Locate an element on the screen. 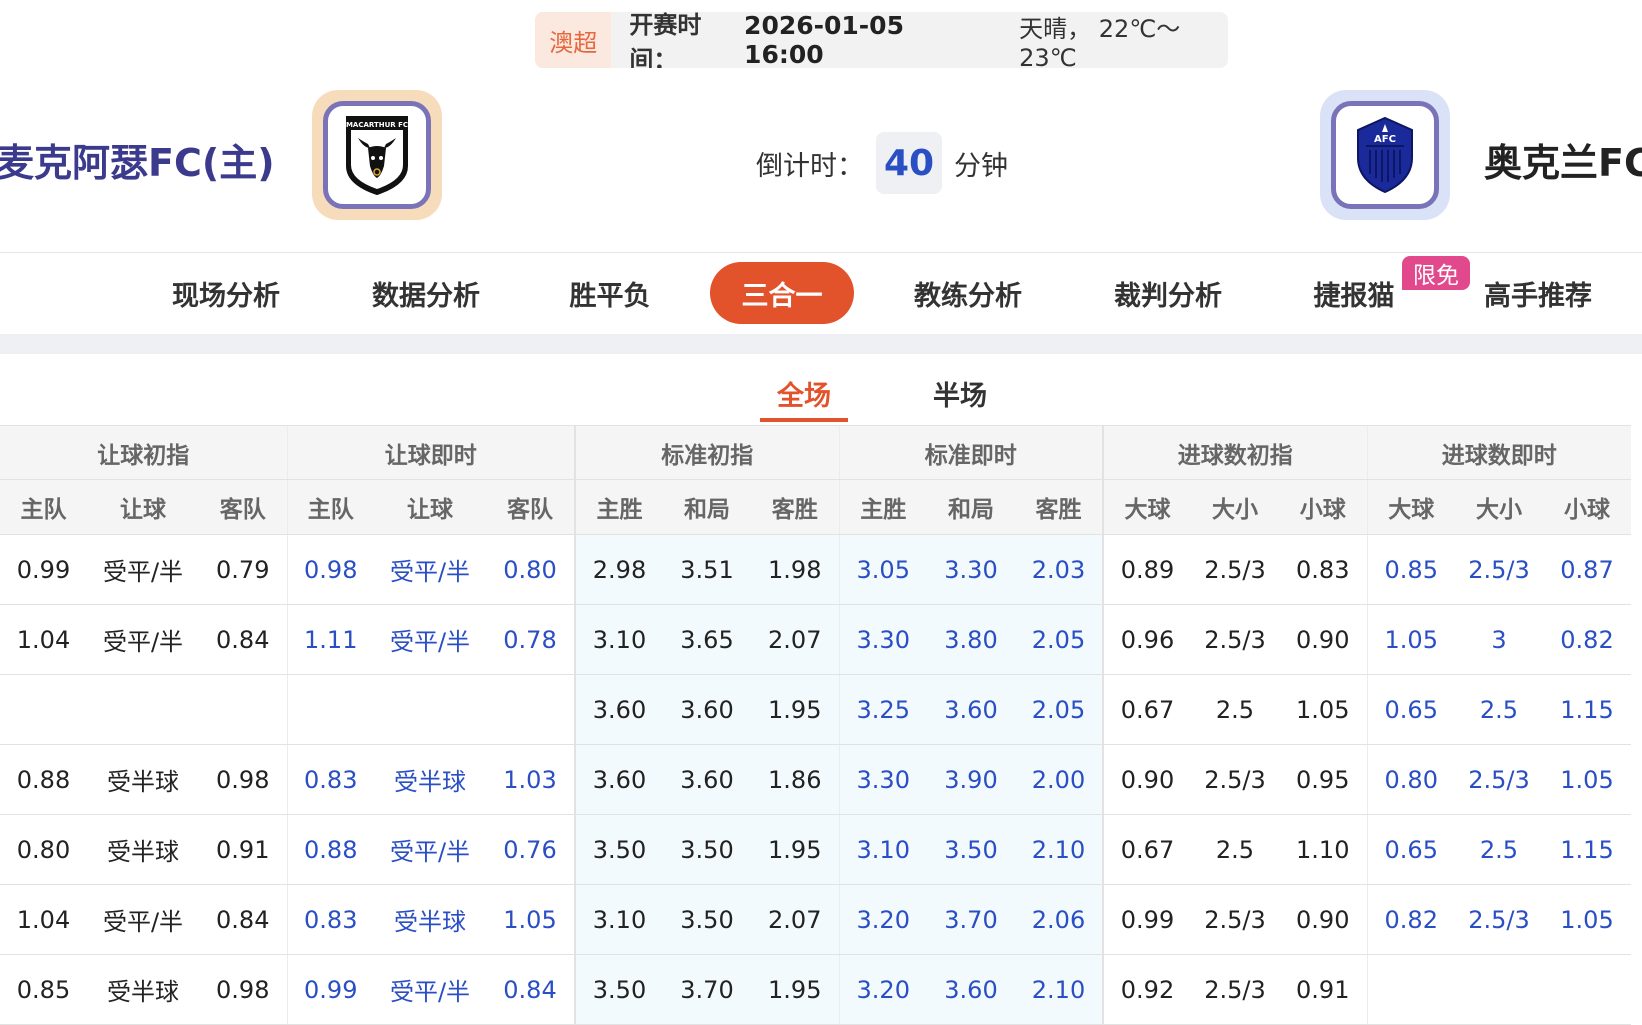 The image size is (1642, 1025). tab-data-analysis: 数据分析 is located at coordinates (426, 293).